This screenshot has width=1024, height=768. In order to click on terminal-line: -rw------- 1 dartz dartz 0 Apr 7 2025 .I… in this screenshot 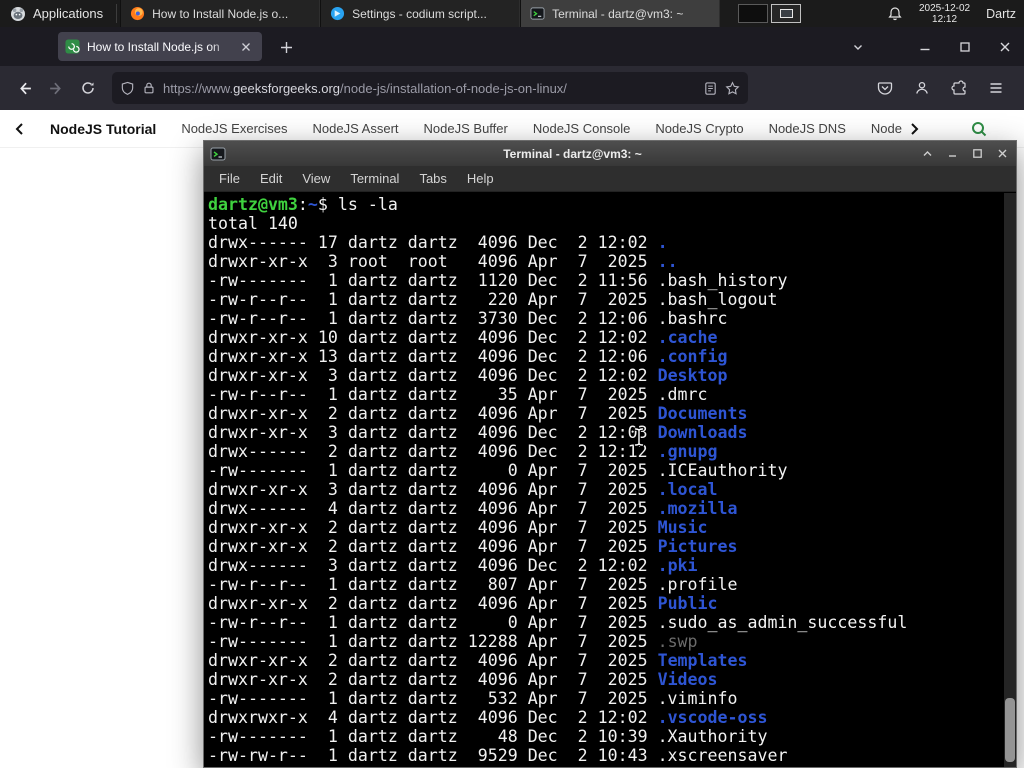, I will do `click(498, 470)`.